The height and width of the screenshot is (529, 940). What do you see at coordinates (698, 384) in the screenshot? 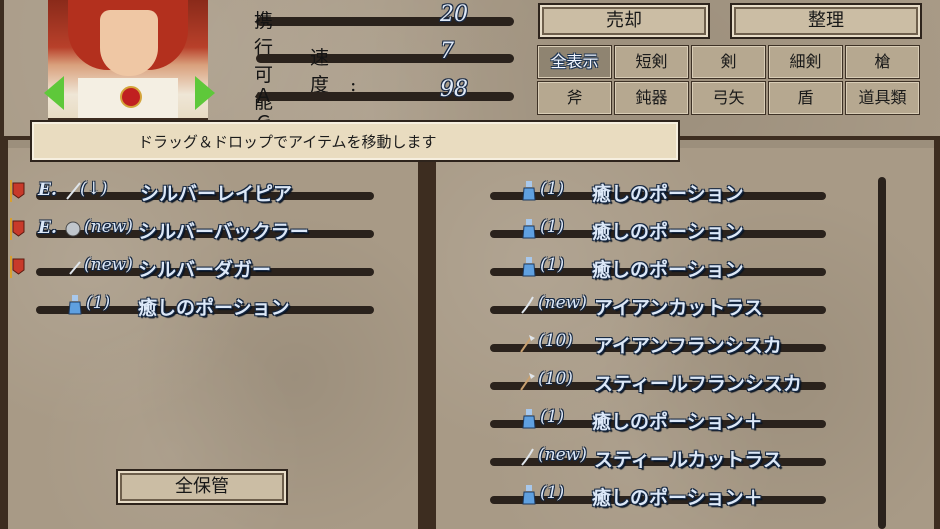
I see `item-name: スティールフランシスカ` at bounding box center [698, 384].